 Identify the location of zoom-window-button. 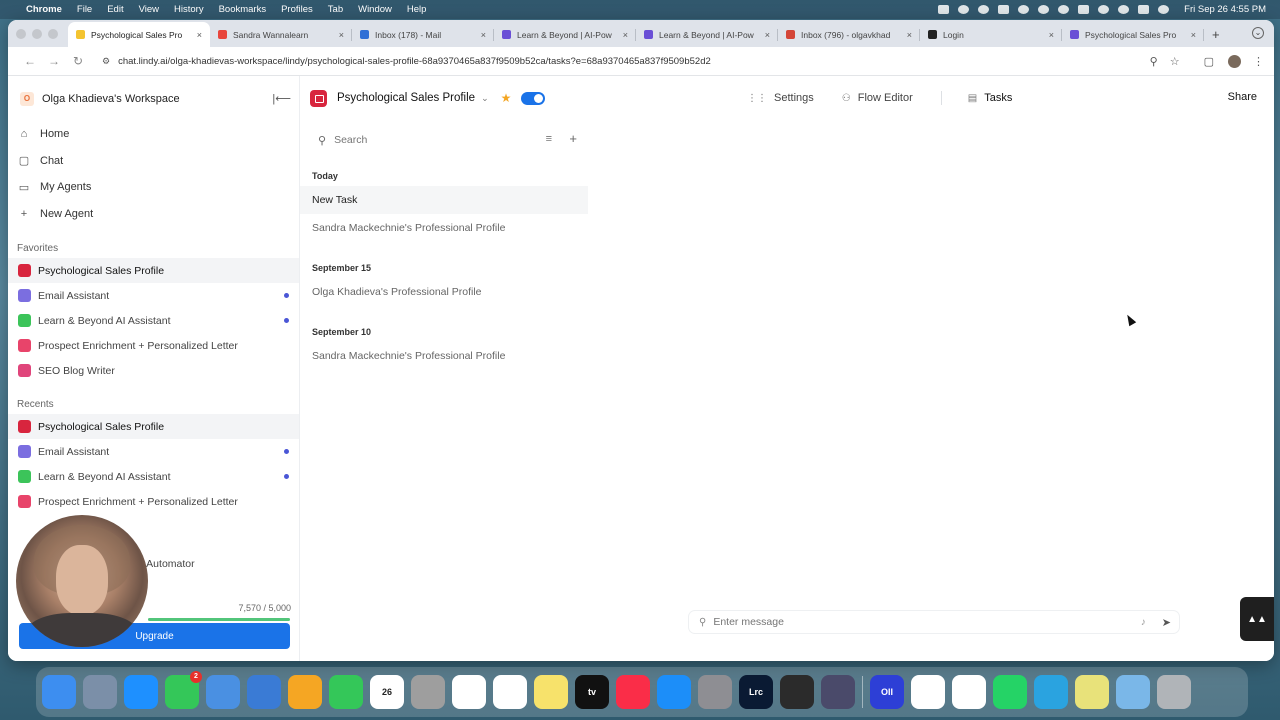
(53, 33).